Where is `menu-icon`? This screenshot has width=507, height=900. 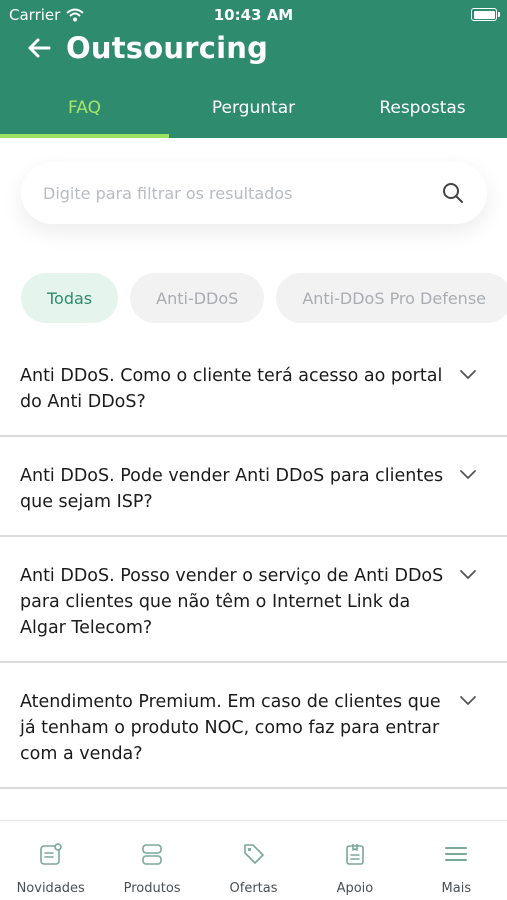
menu-icon is located at coordinates (456, 854).